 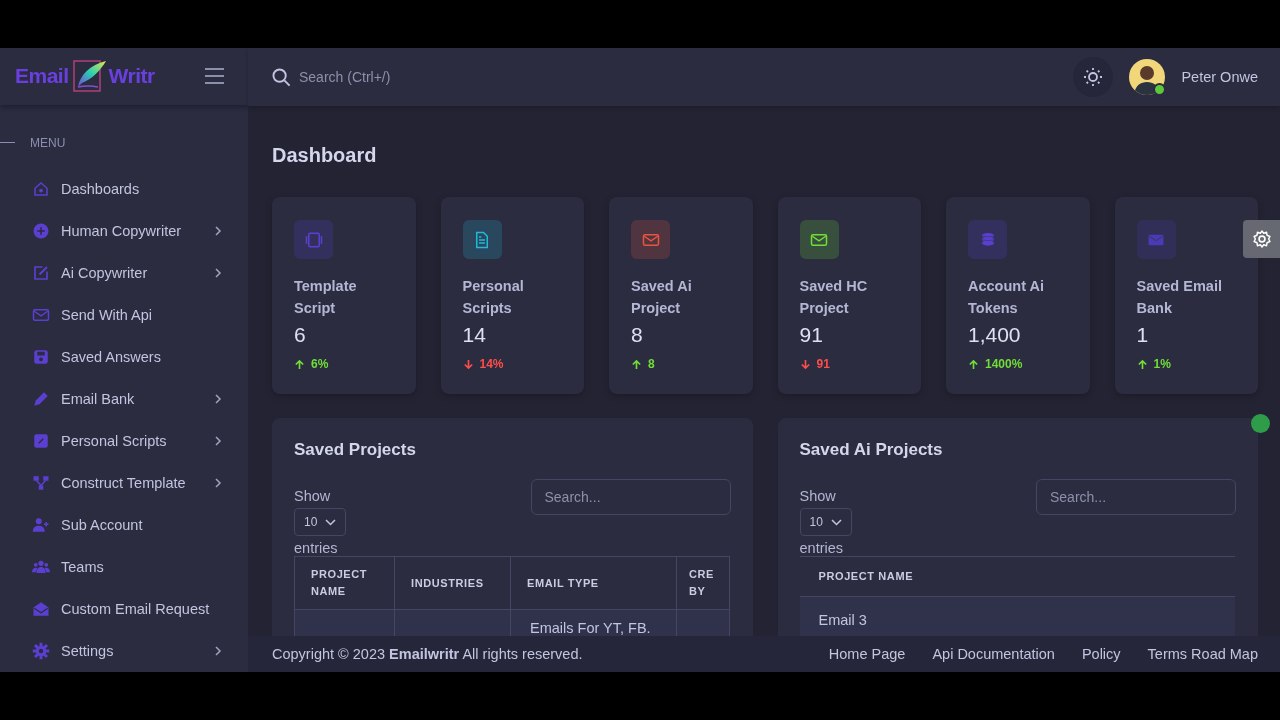 I want to click on stat-change: 1400%, so click(x=1004, y=364).